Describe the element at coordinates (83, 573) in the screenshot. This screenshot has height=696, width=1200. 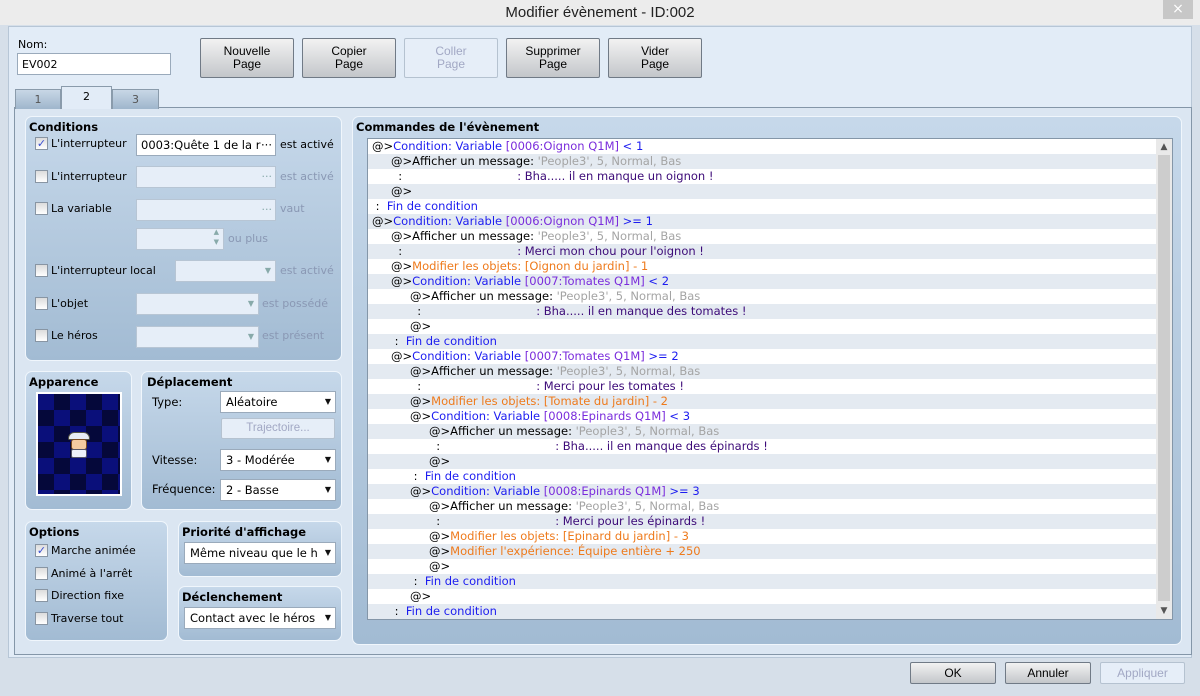
I see `option-checkbox-1: Animé à l'arrêt` at that location.